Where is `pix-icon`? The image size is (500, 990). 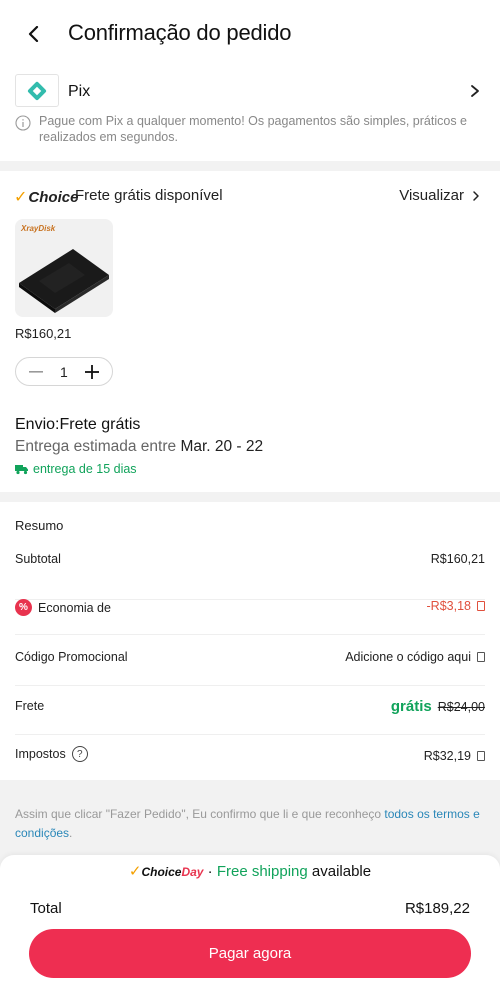 pix-icon is located at coordinates (37, 90).